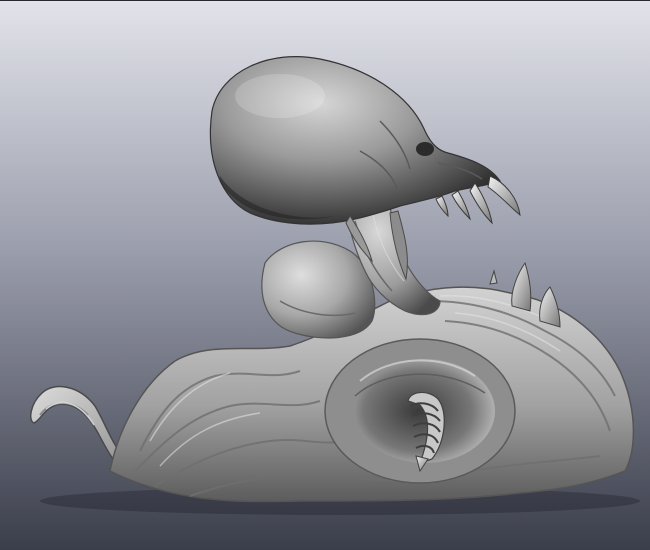 This screenshot has width=650, height=550. What do you see at coordinates (420, 411) in the screenshot?
I see `body-cavity` at bounding box center [420, 411].